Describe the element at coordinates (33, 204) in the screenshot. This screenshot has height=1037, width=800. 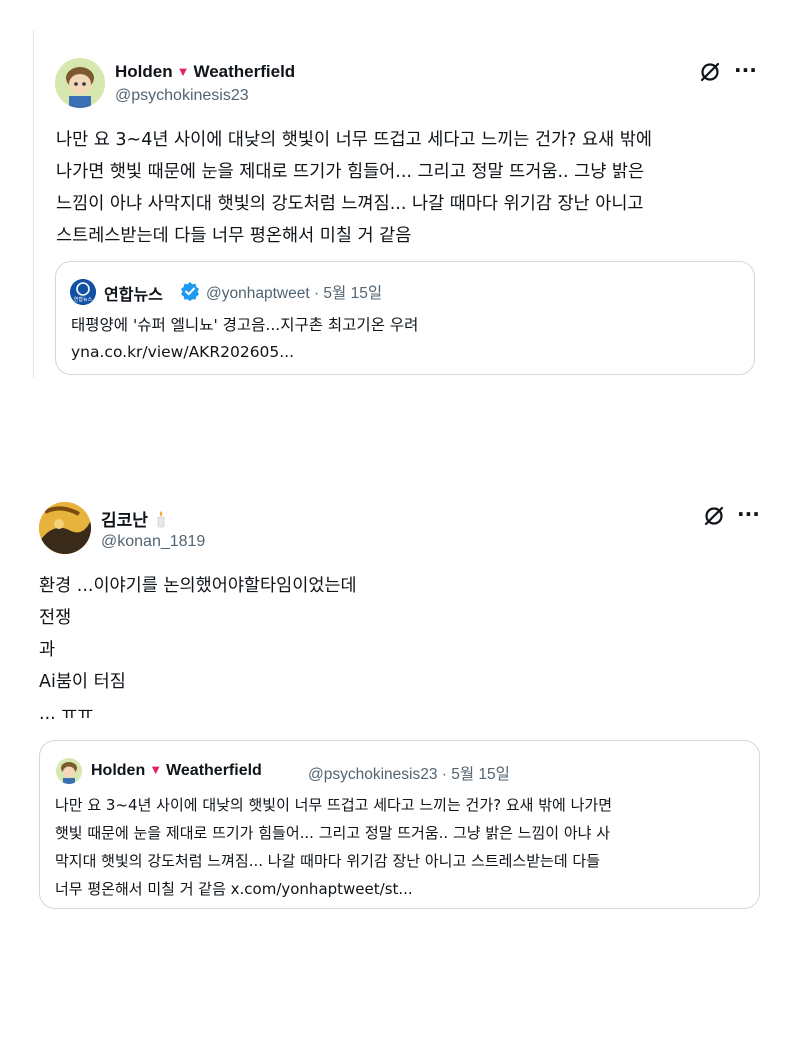
I see `divider` at that location.